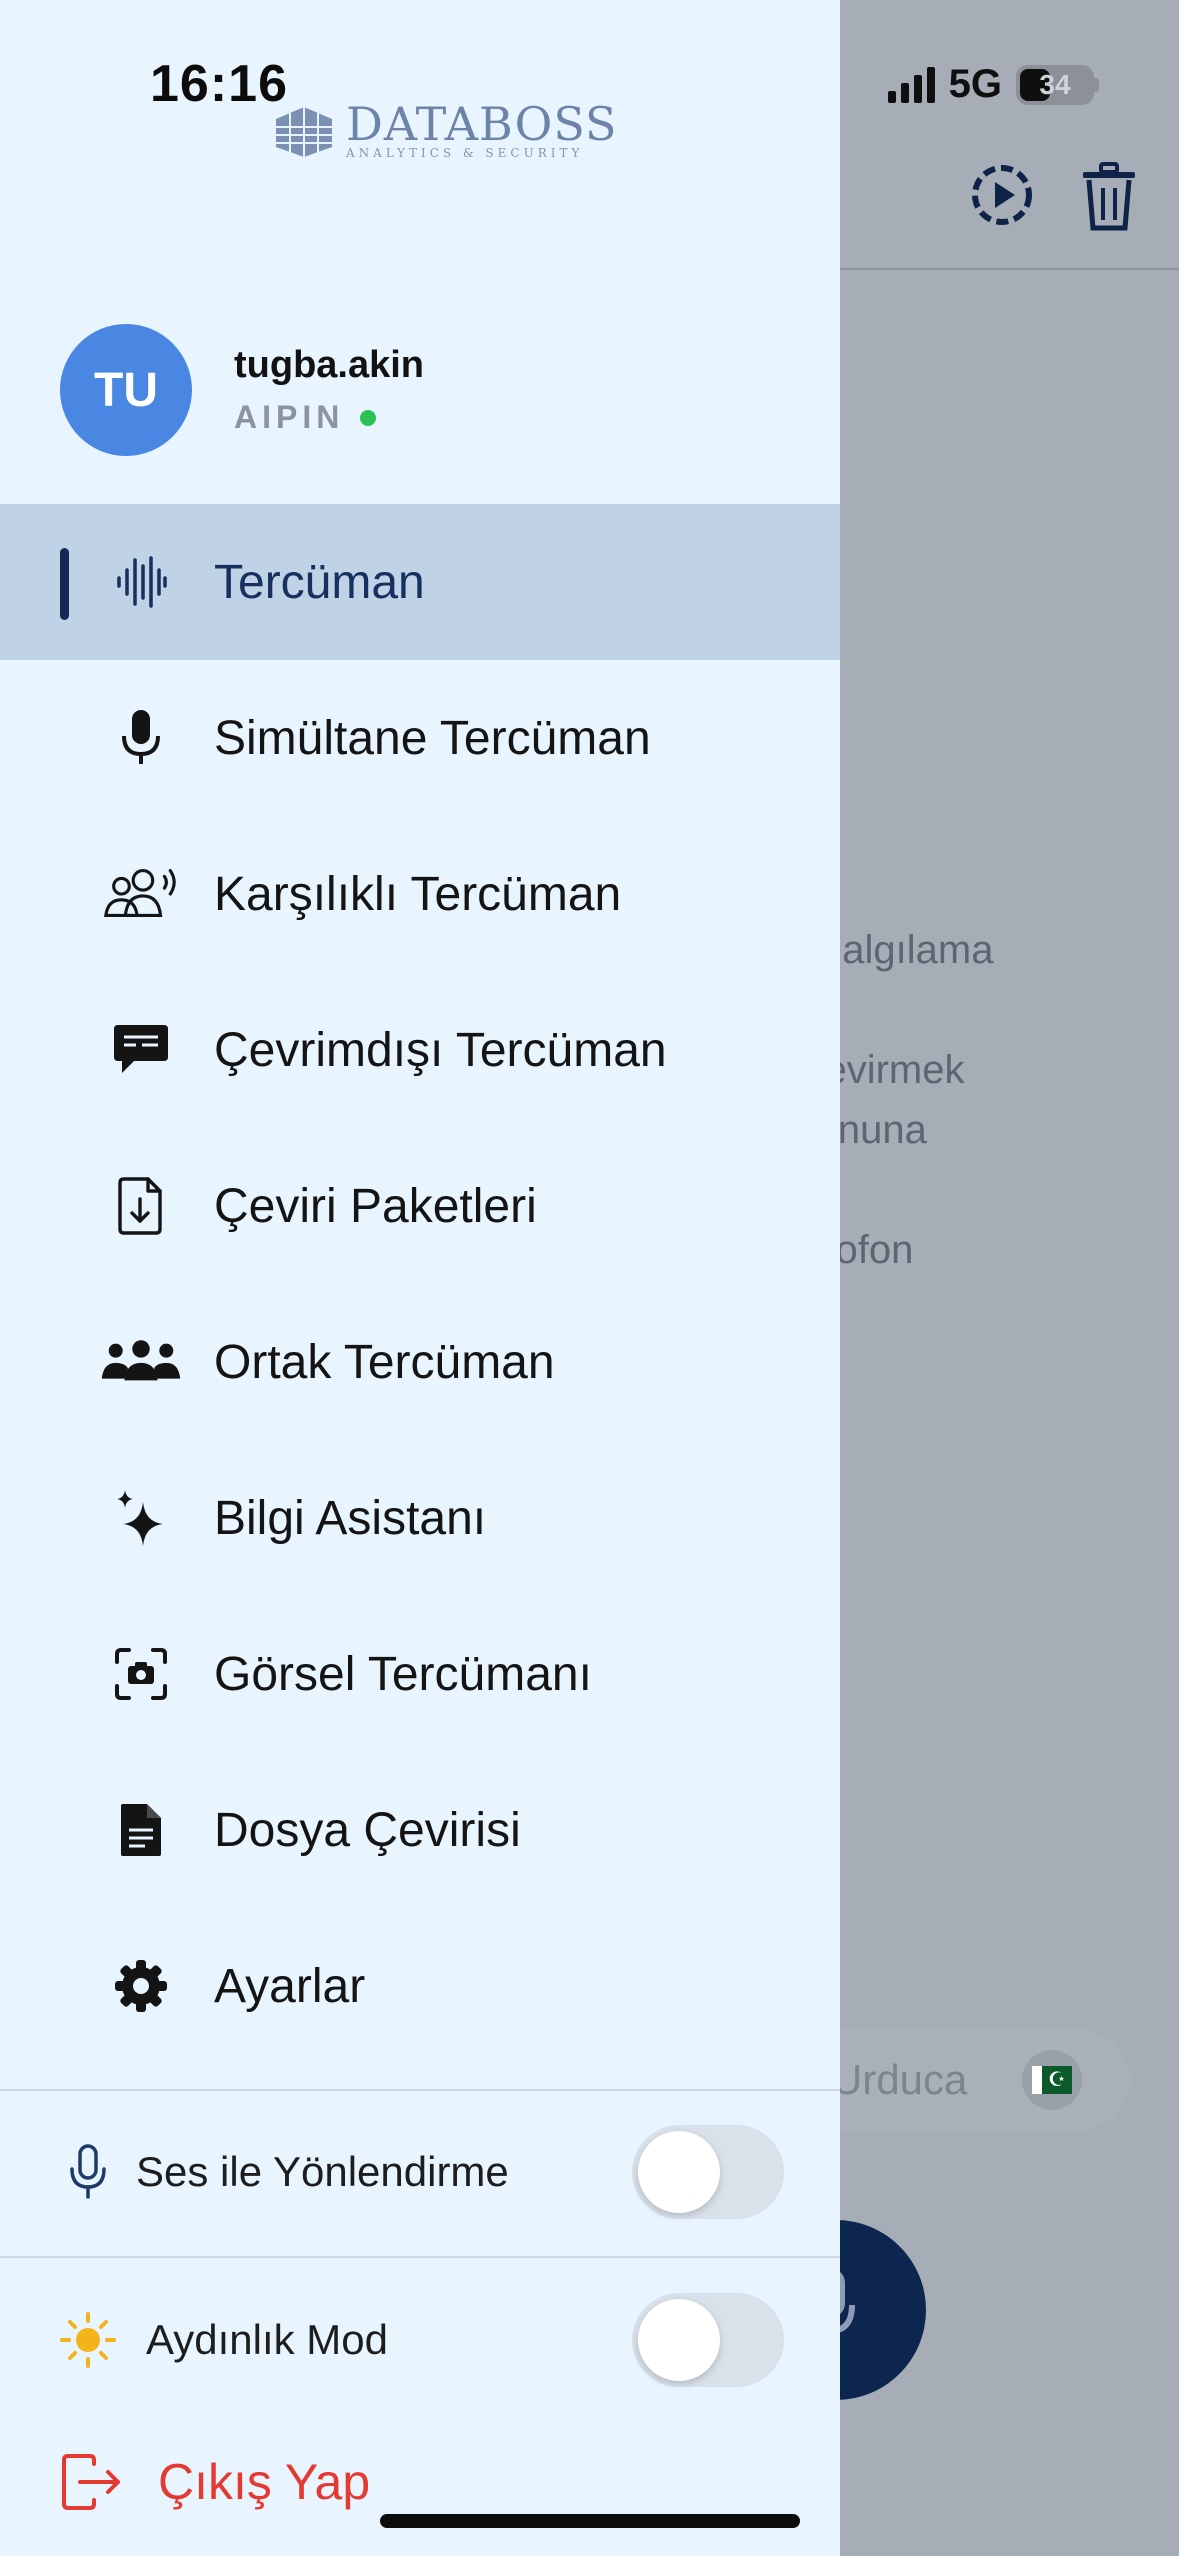 The width and height of the screenshot is (1179, 2556). What do you see at coordinates (64, 584) in the screenshot?
I see `active-indicator` at bounding box center [64, 584].